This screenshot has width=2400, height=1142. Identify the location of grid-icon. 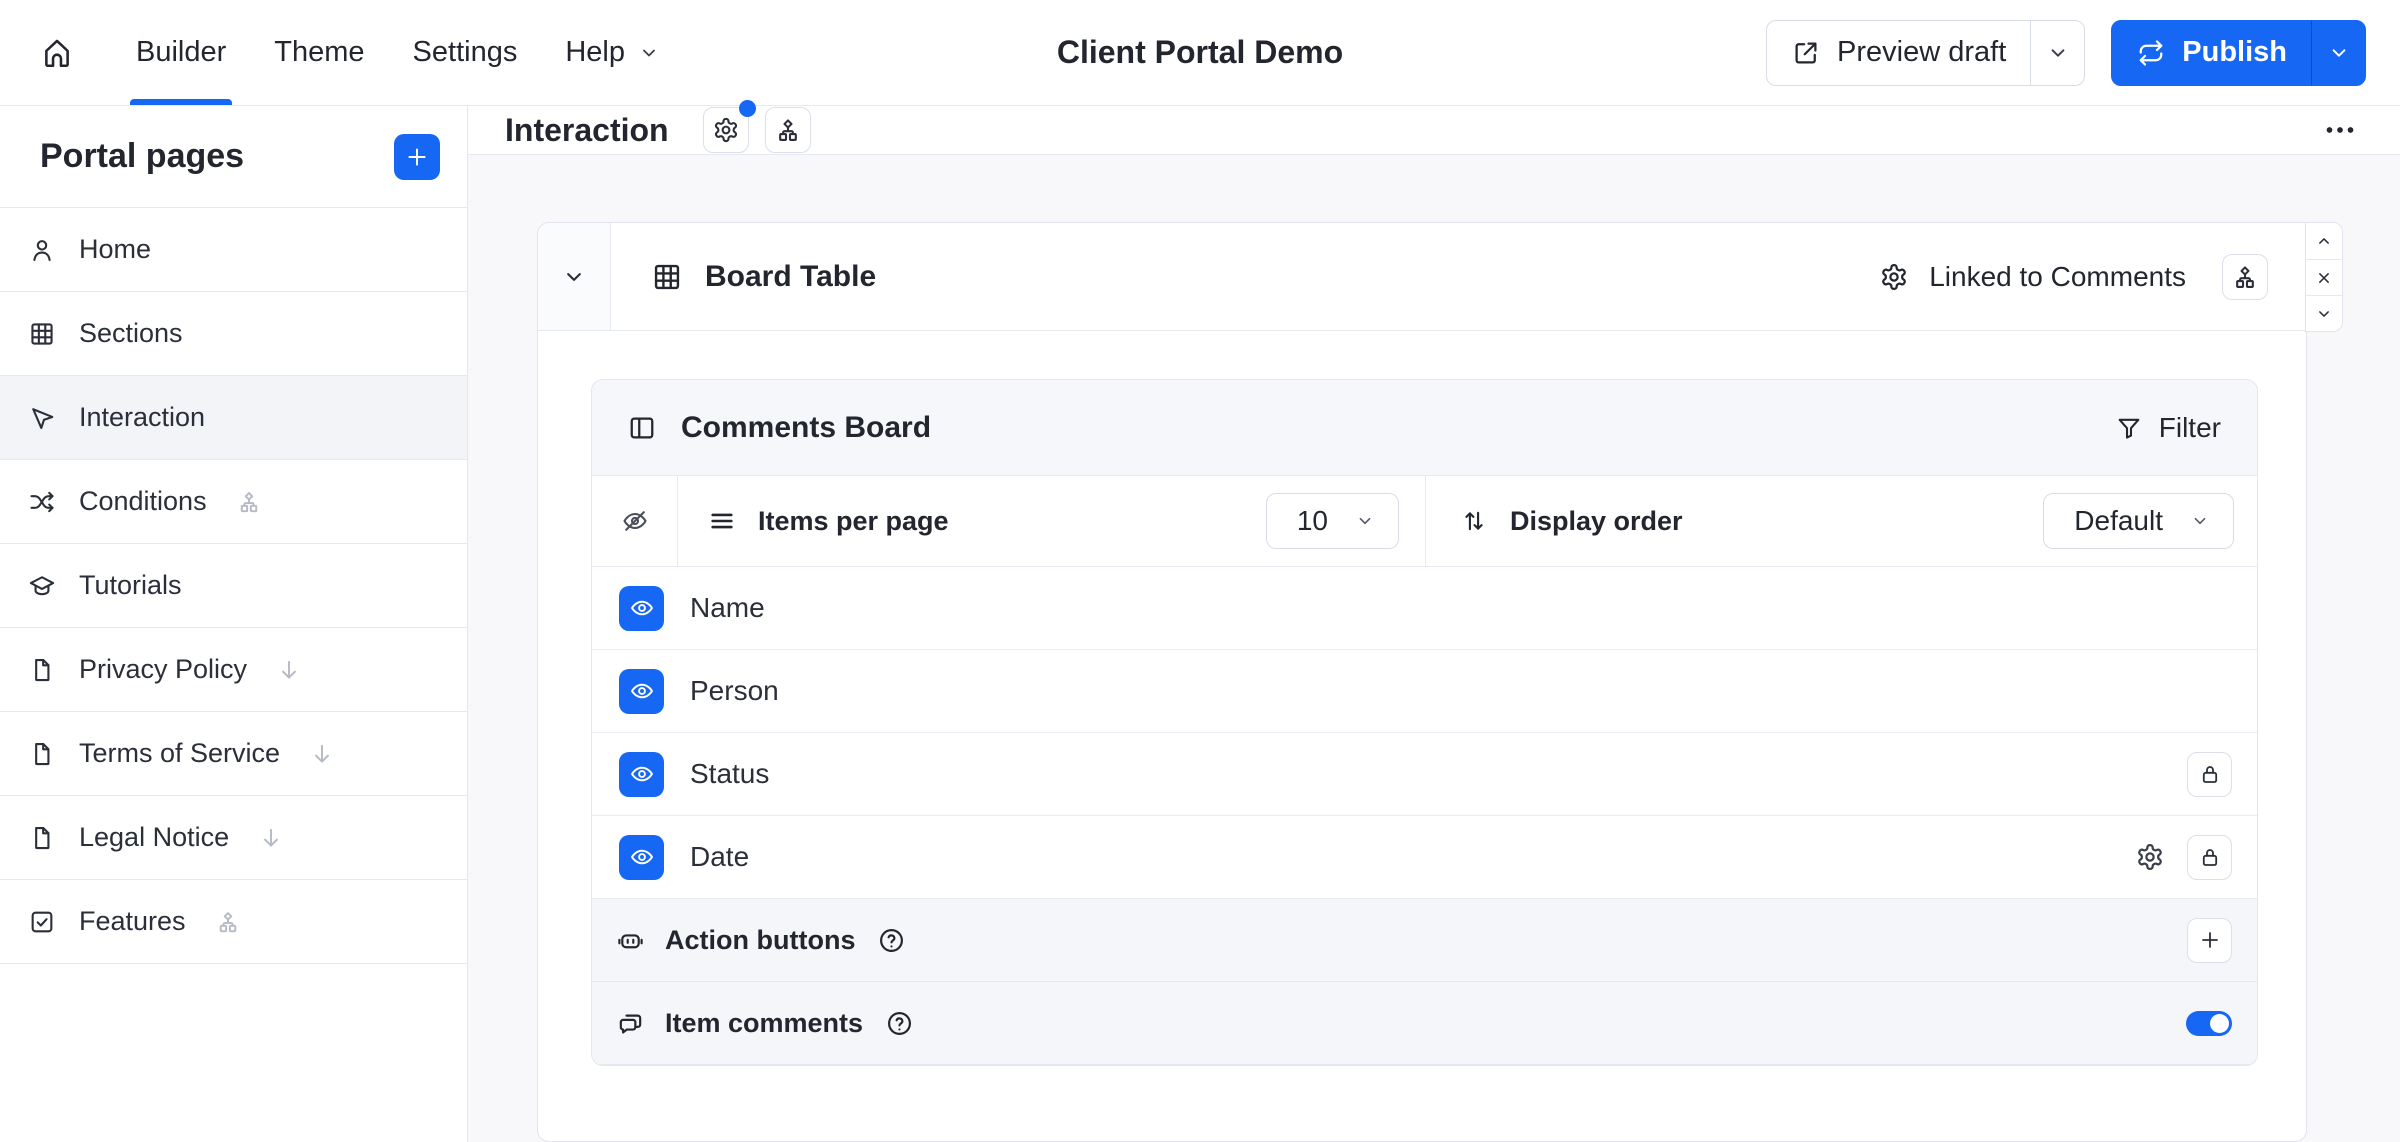
(42, 334).